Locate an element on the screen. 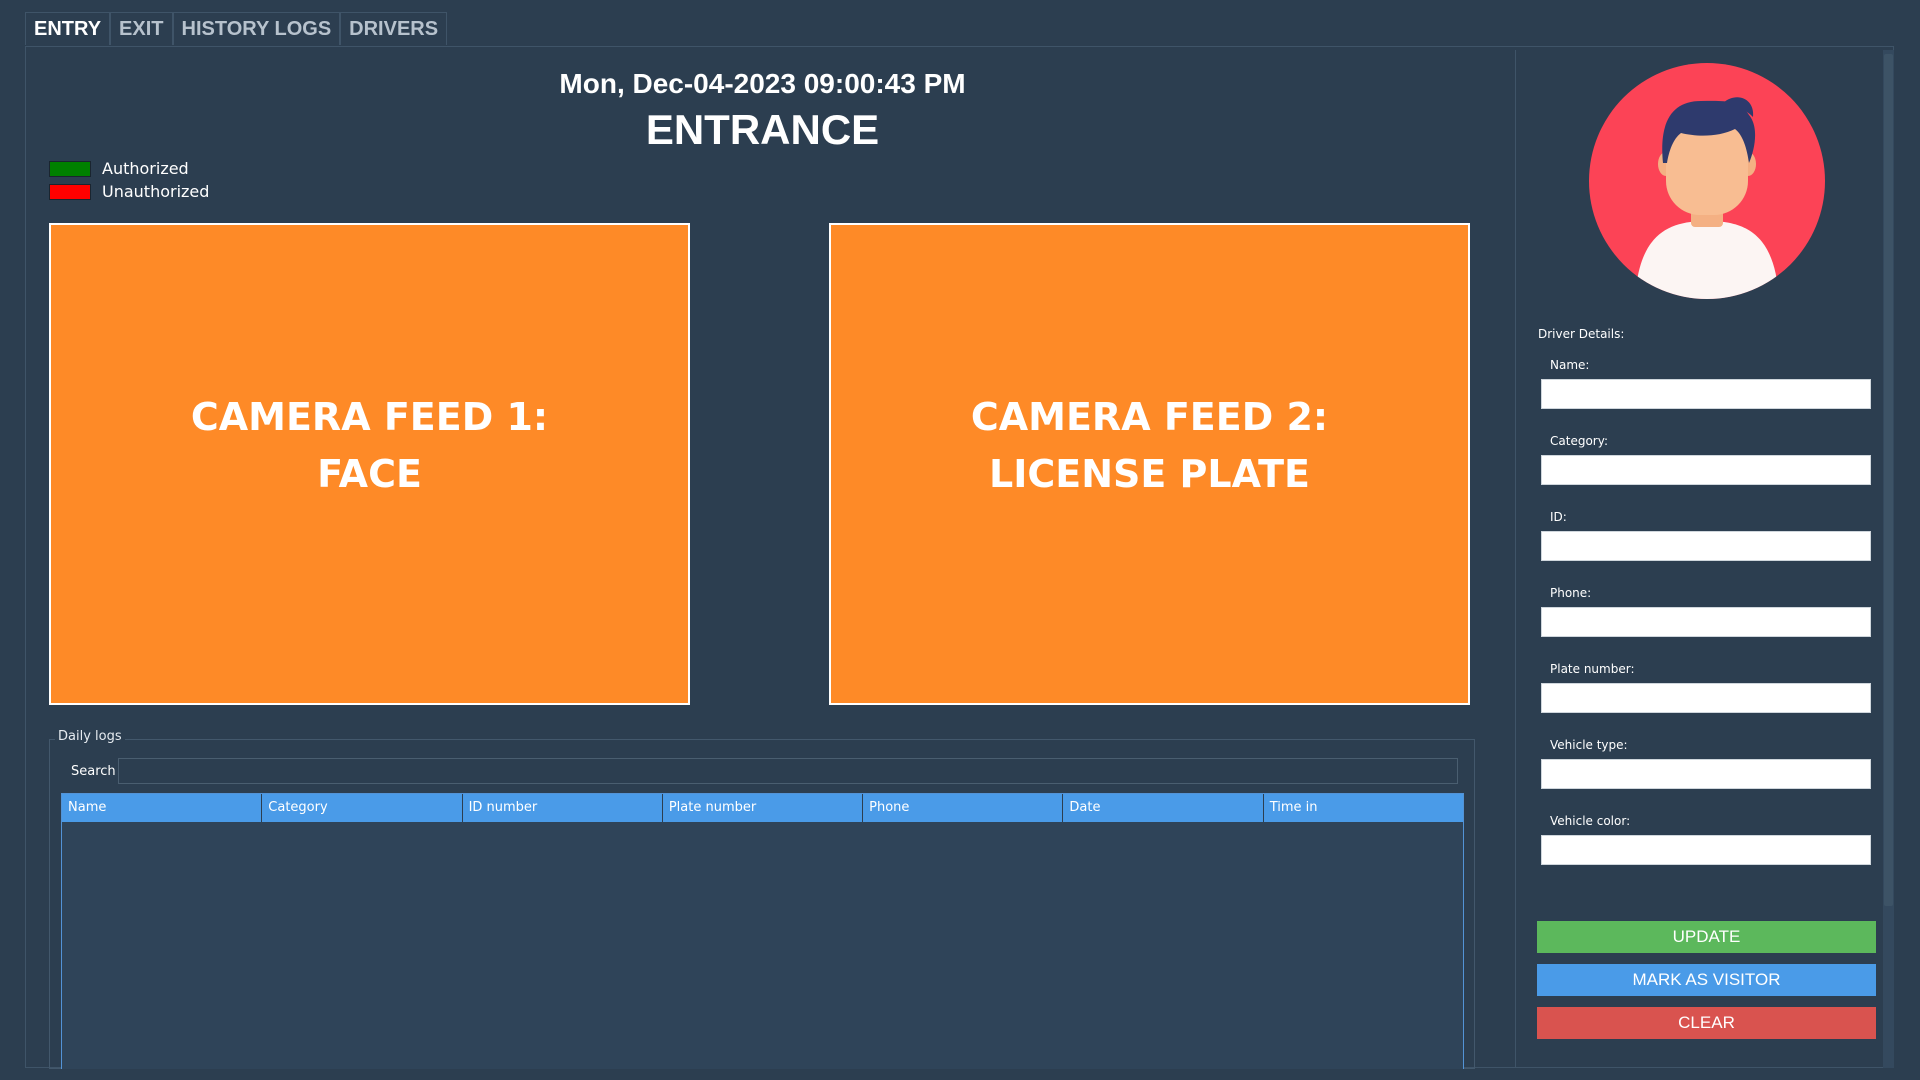 Image resolution: width=1920 pixels, height=1080 pixels. daily-logs-title: Daily logs is located at coordinates (90, 736).